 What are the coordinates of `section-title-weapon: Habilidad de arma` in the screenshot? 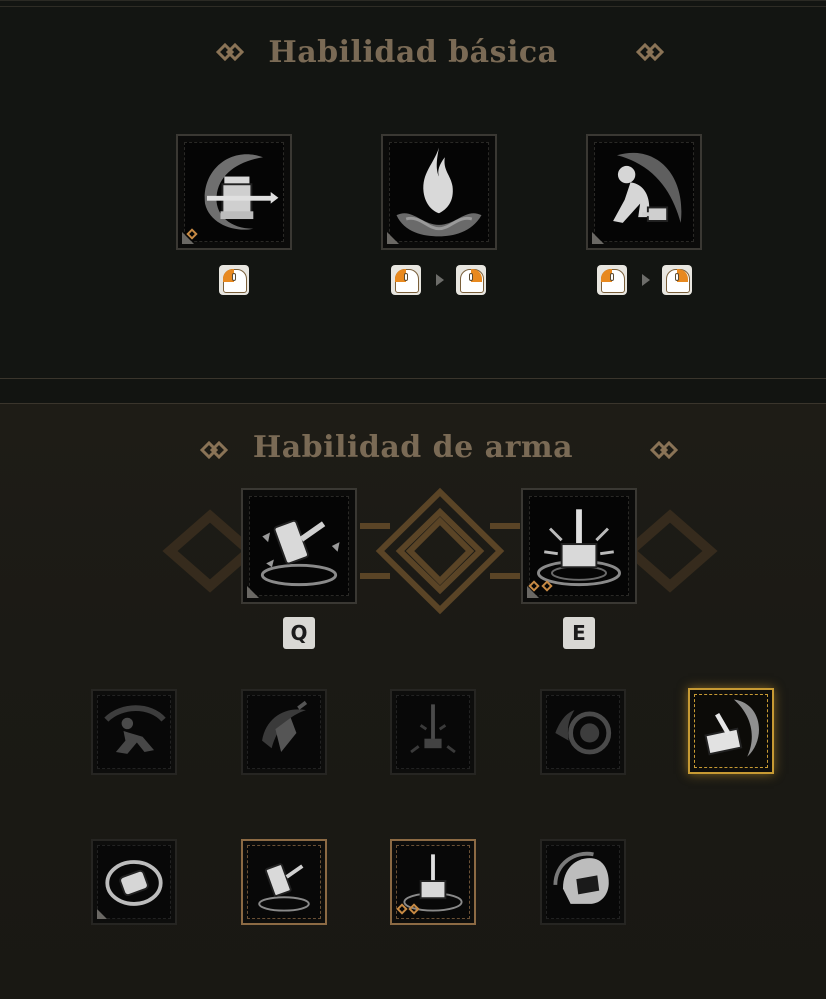 It's located at (413, 447).